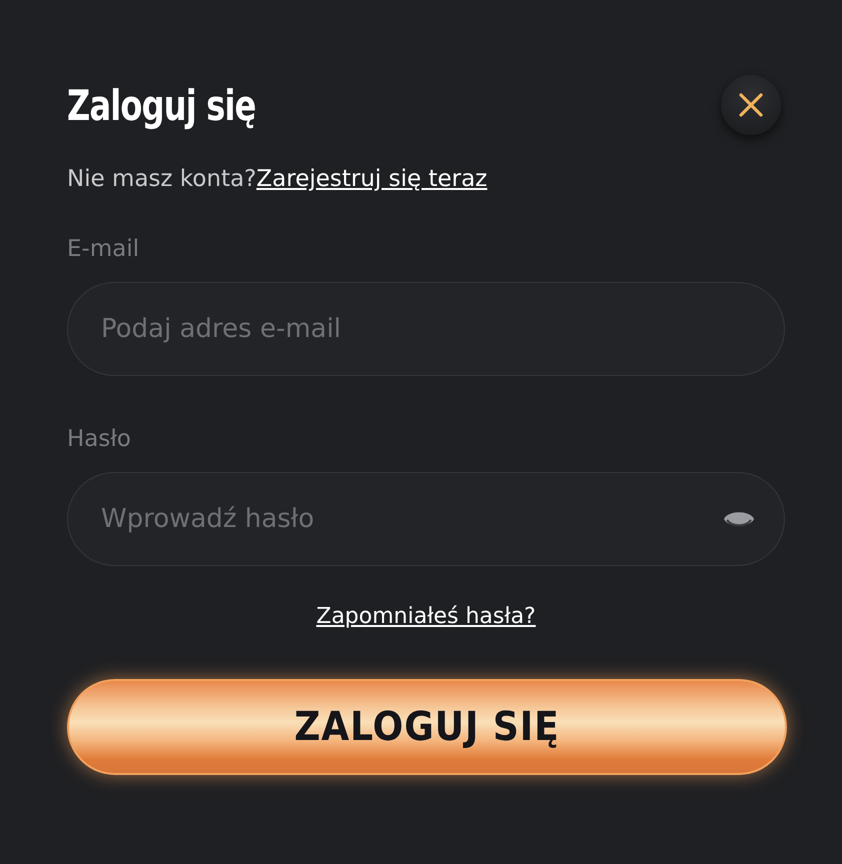 The image size is (842, 864). Describe the element at coordinates (103, 249) in the screenshot. I see `field-label: E-mail` at that location.